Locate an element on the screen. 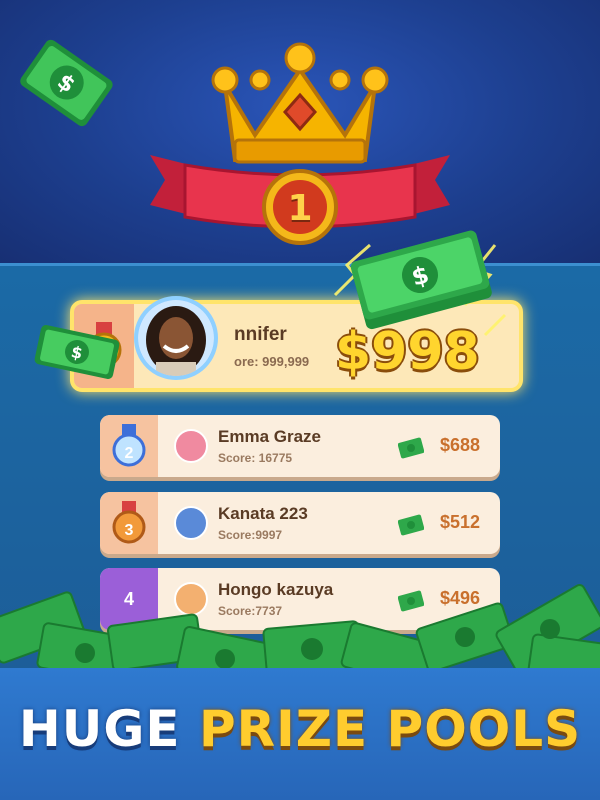  banner-word-huge: HUGE is located at coordinates (99, 729).